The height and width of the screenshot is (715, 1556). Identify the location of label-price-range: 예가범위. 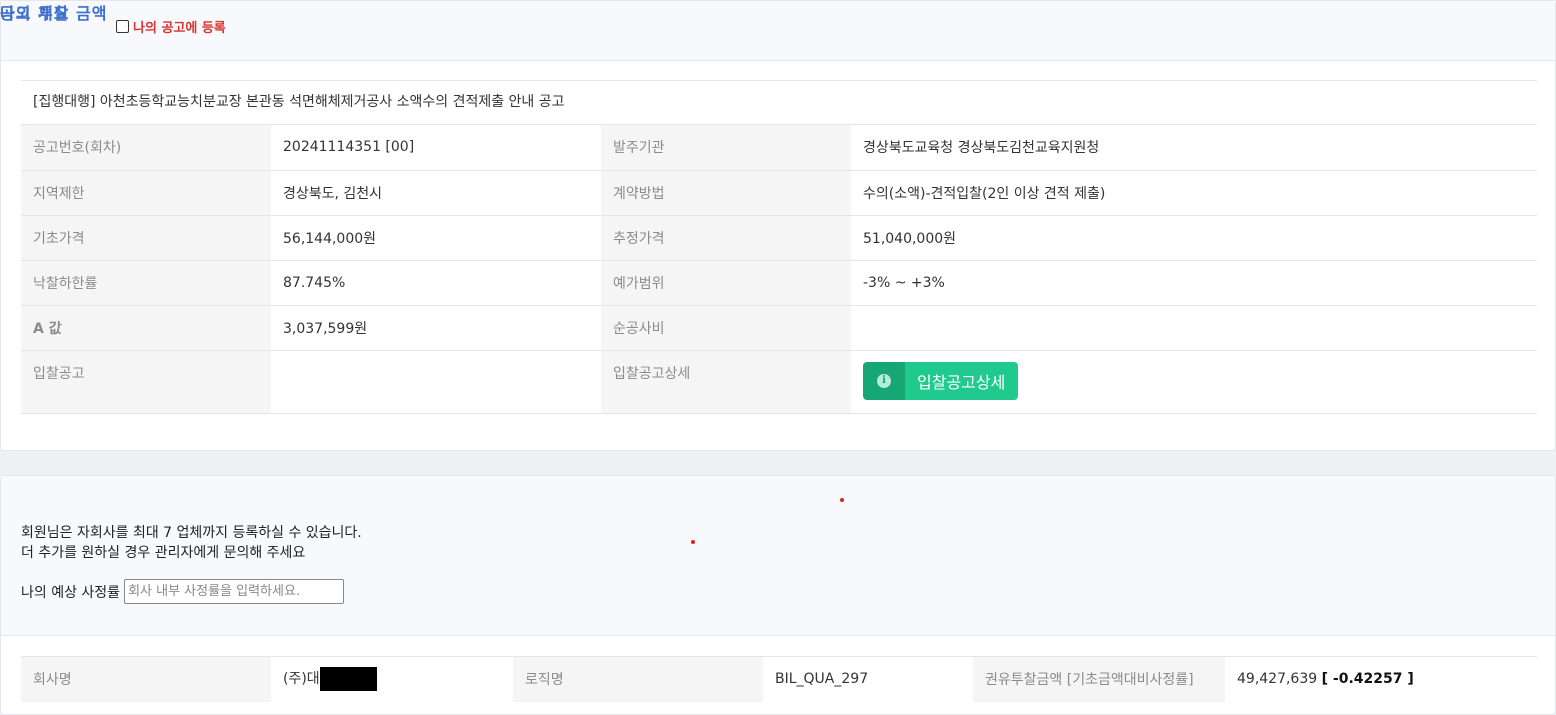
(726, 283).